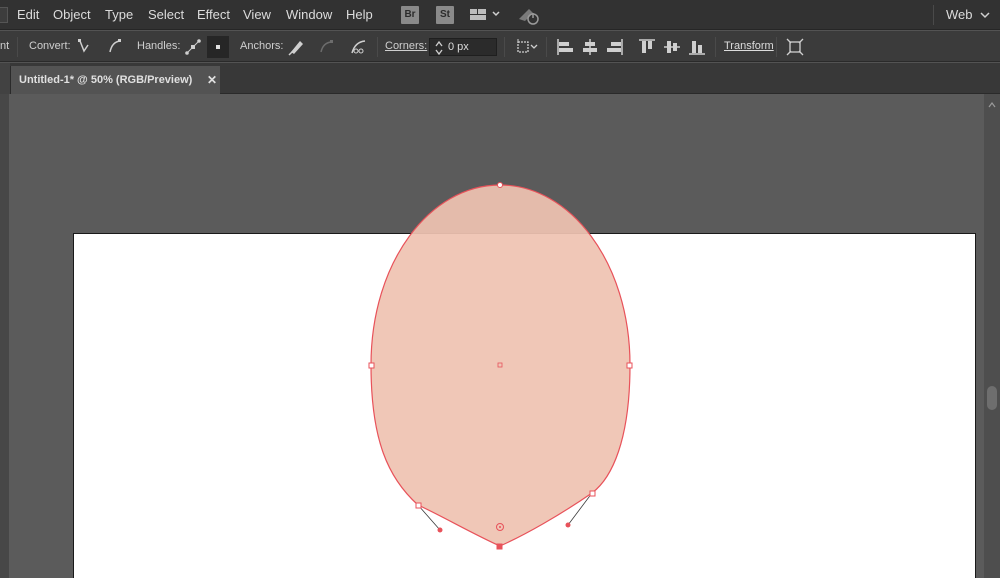 Image resolution: width=1000 pixels, height=578 pixels. What do you see at coordinates (499, 546) in the screenshot?
I see `anchor-point-bottom-selected` at bounding box center [499, 546].